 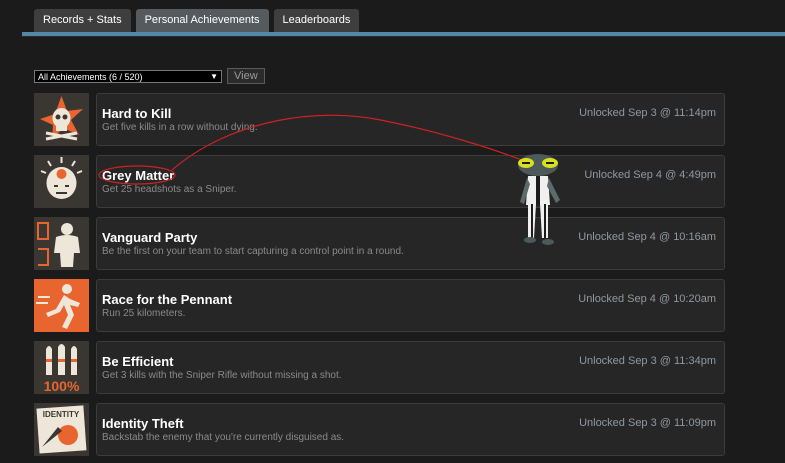 What do you see at coordinates (61, 181) in the screenshot?
I see `head-target-icon` at bounding box center [61, 181].